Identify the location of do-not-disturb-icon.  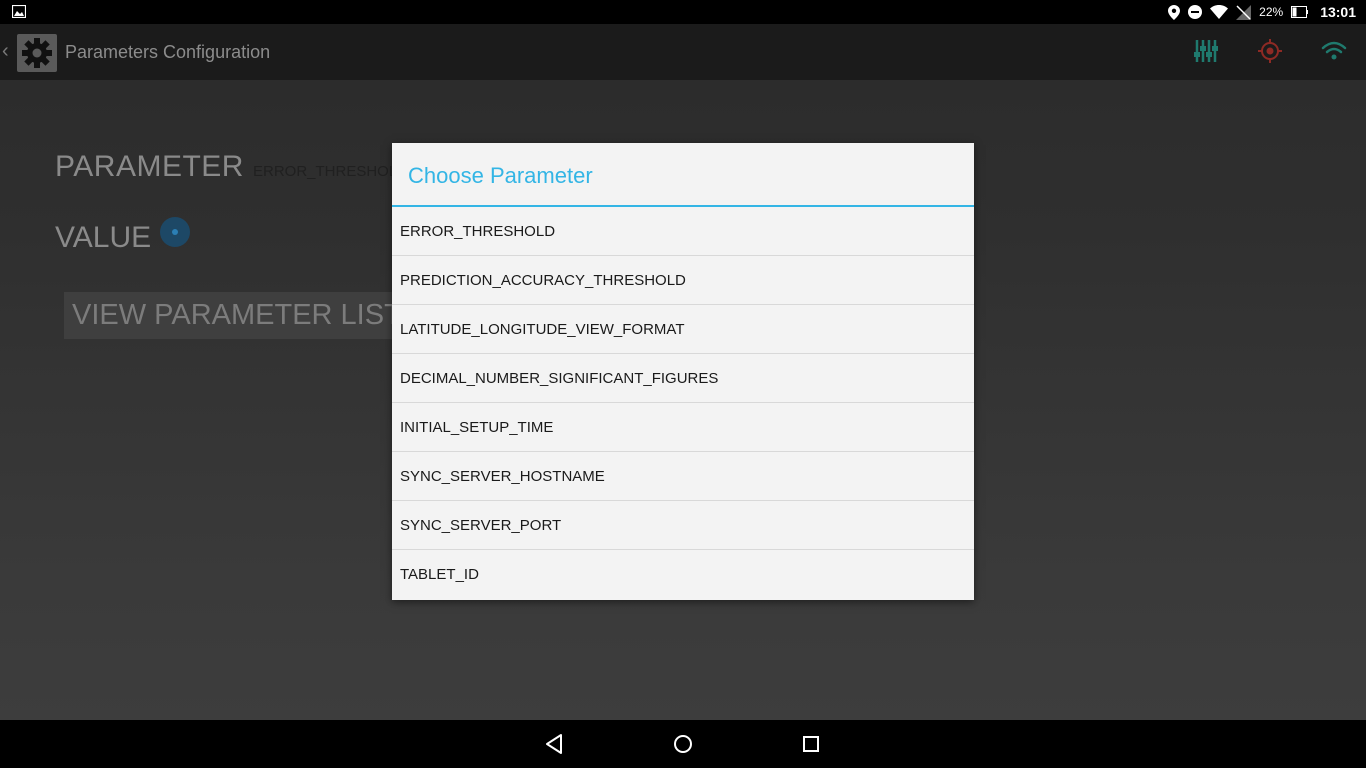
(1195, 12).